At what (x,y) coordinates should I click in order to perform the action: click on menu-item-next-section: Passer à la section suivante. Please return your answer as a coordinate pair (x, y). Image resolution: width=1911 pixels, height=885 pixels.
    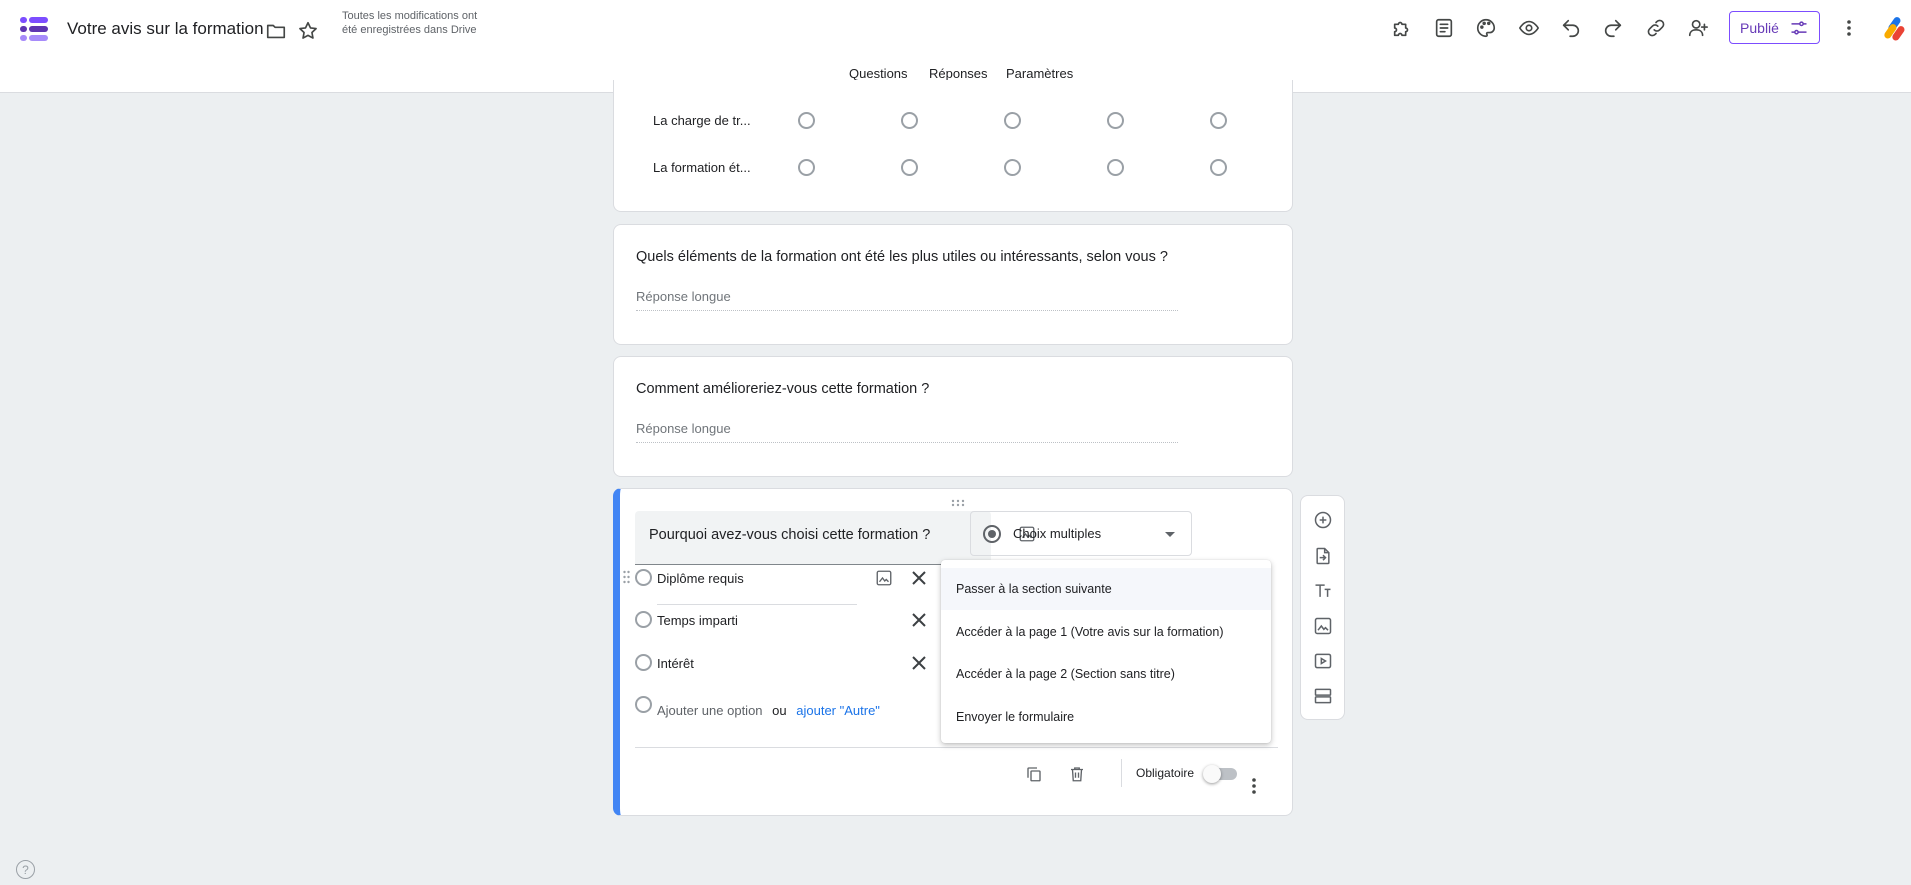
    Looking at the image, I should click on (1106, 589).